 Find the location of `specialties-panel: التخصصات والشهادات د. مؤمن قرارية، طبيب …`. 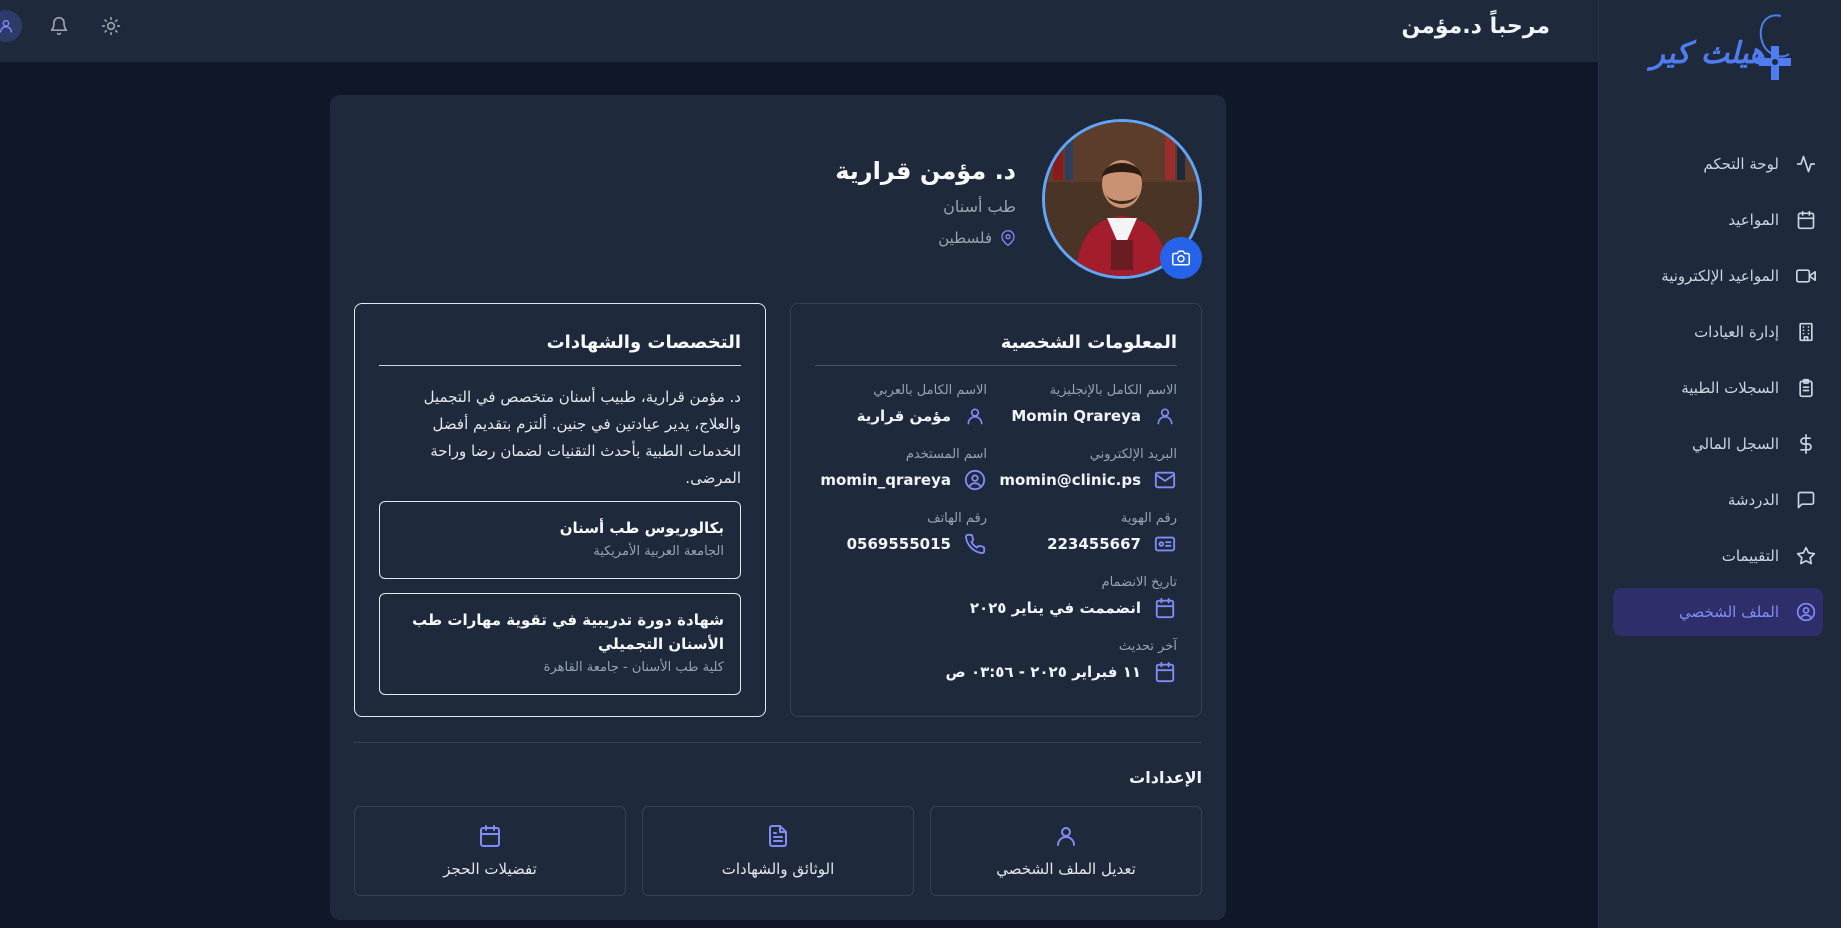

specialties-panel: التخصصات والشهادات د. مؤمن قرارية، طبيب … is located at coordinates (560, 510).